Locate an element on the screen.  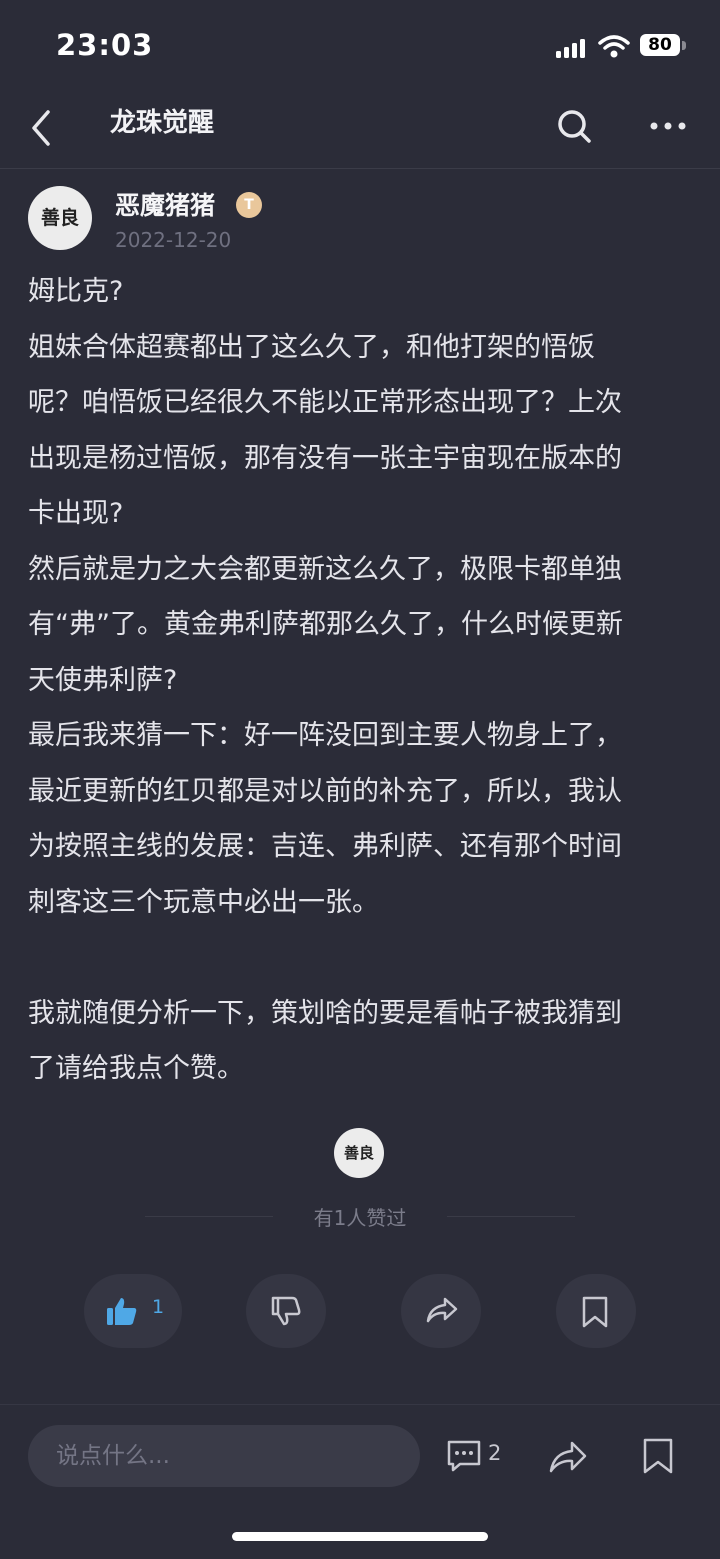
author-name: 恶魔猪猪 is located at coordinates (165, 204).